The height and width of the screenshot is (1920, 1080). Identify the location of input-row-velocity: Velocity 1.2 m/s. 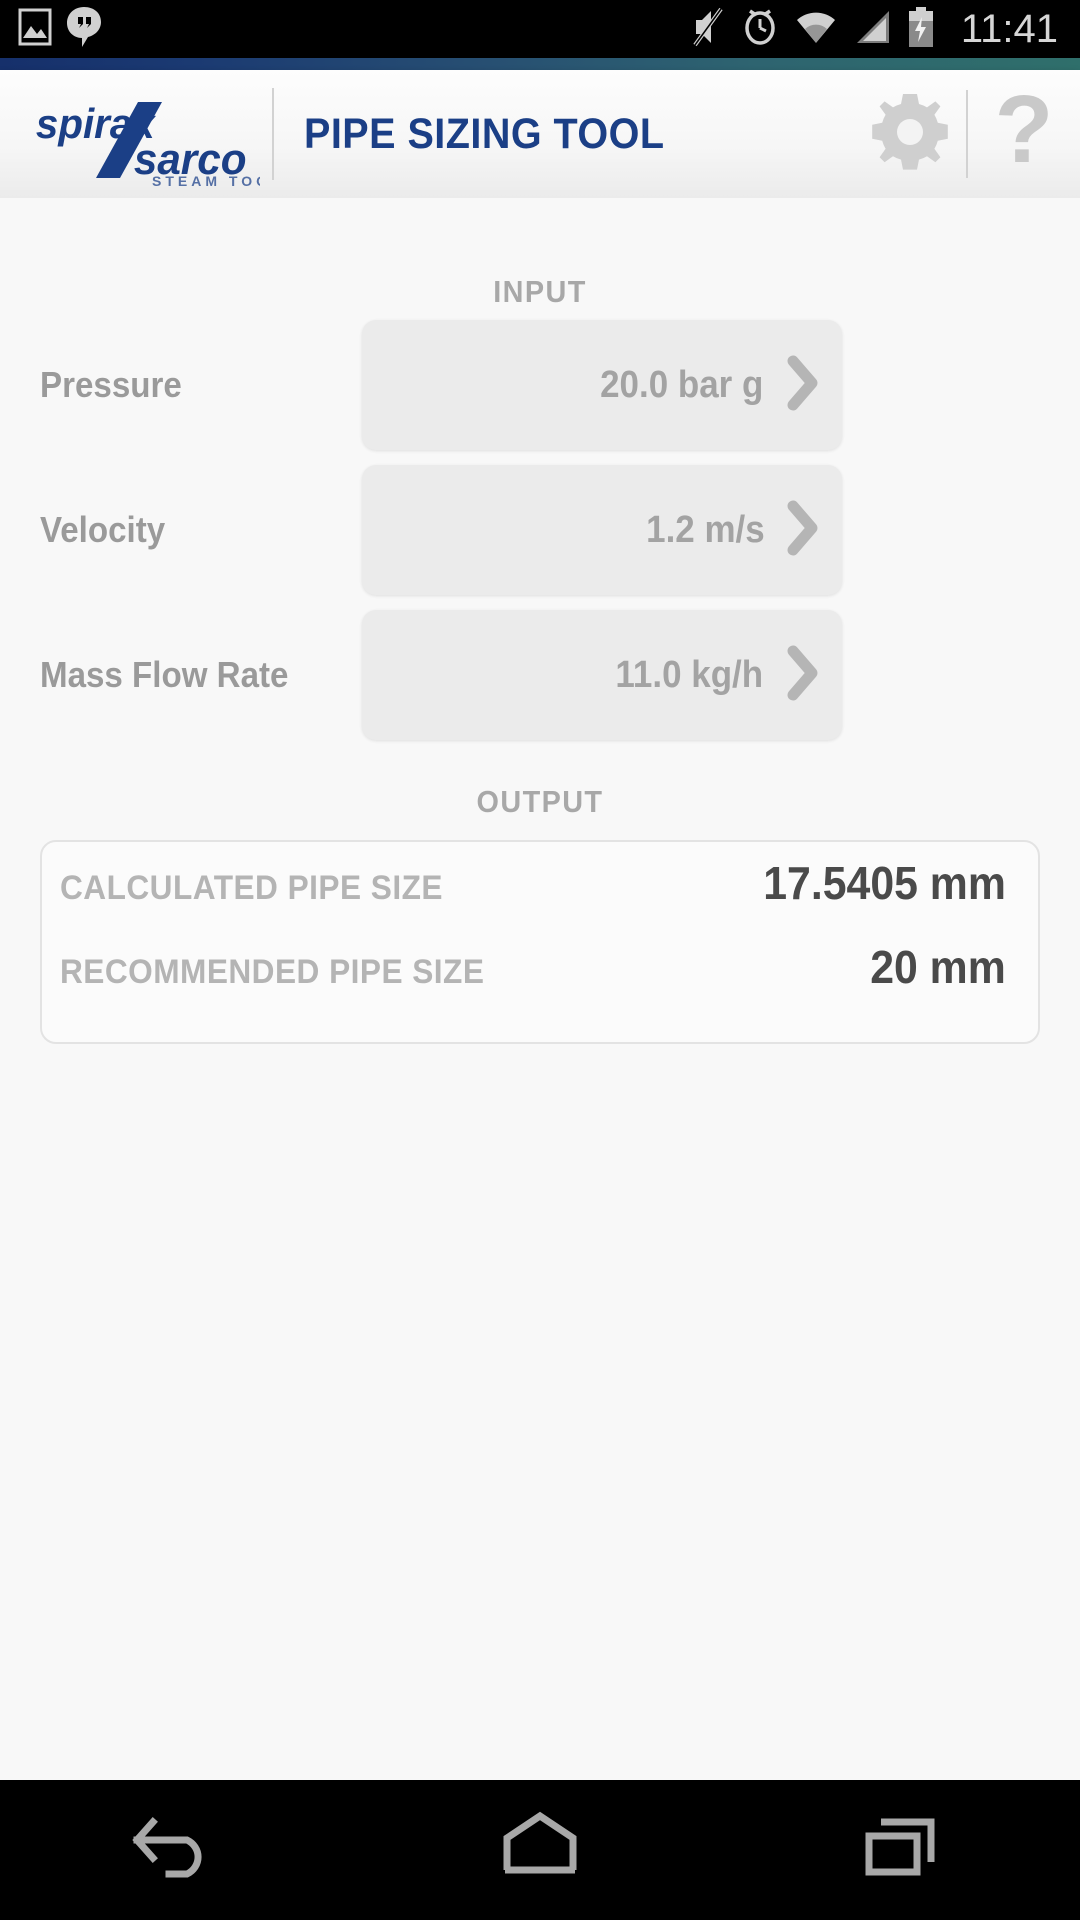
(540, 530).